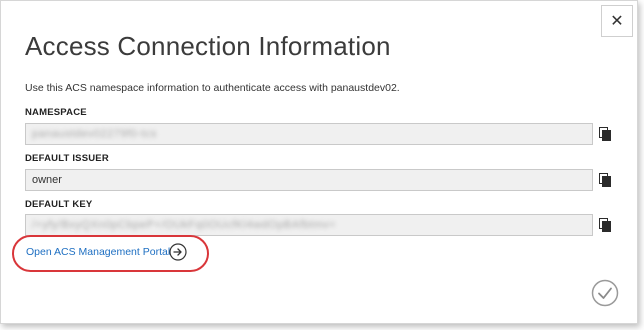 This screenshot has height=330, width=644. What do you see at coordinates (56, 112) in the screenshot?
I see `namespace-label: NAMESPACE` at bounding box center [56, 112].